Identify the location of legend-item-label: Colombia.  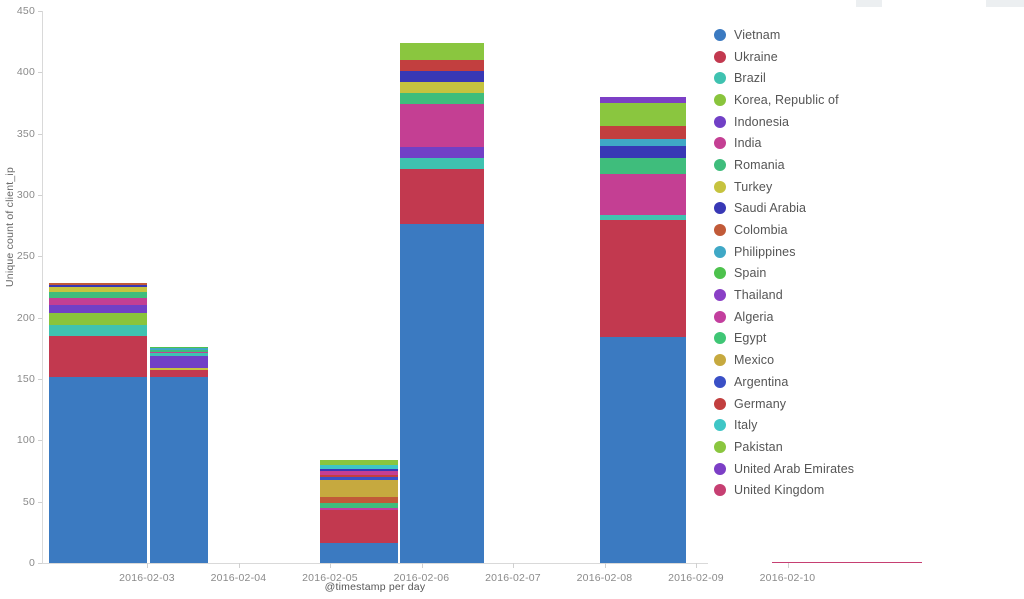
(761, 230).